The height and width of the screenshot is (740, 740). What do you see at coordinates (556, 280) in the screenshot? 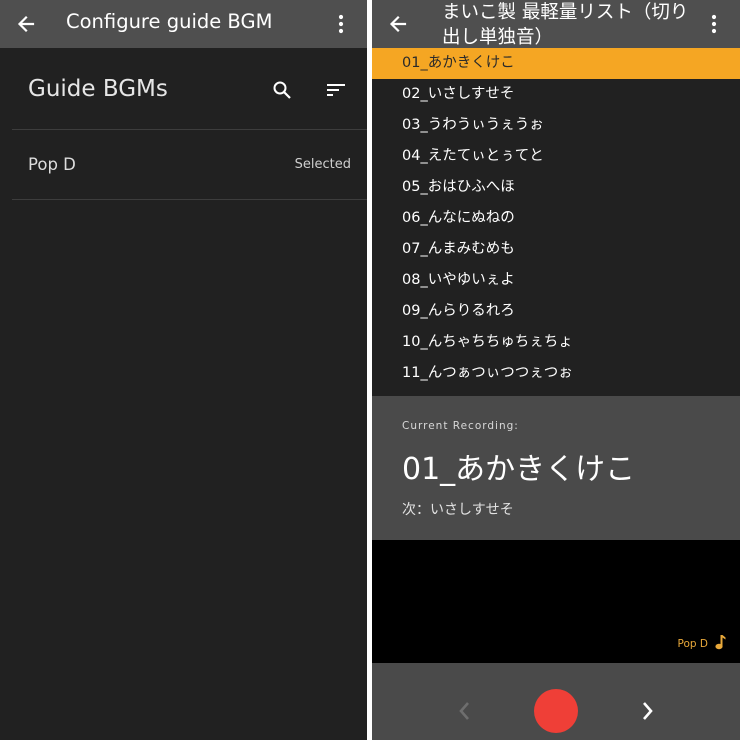
I see `reclist-item: 08_いやゆいぇよ` at bounding box center [556, 280].